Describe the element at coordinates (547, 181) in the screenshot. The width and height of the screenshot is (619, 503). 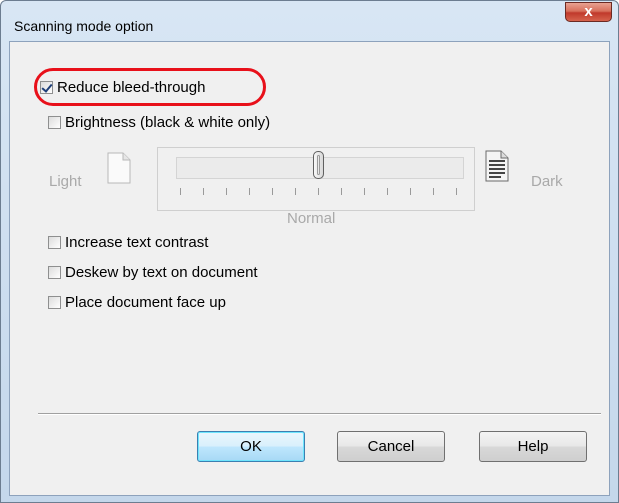
I see `slider-dark-label: Dark` at that location.